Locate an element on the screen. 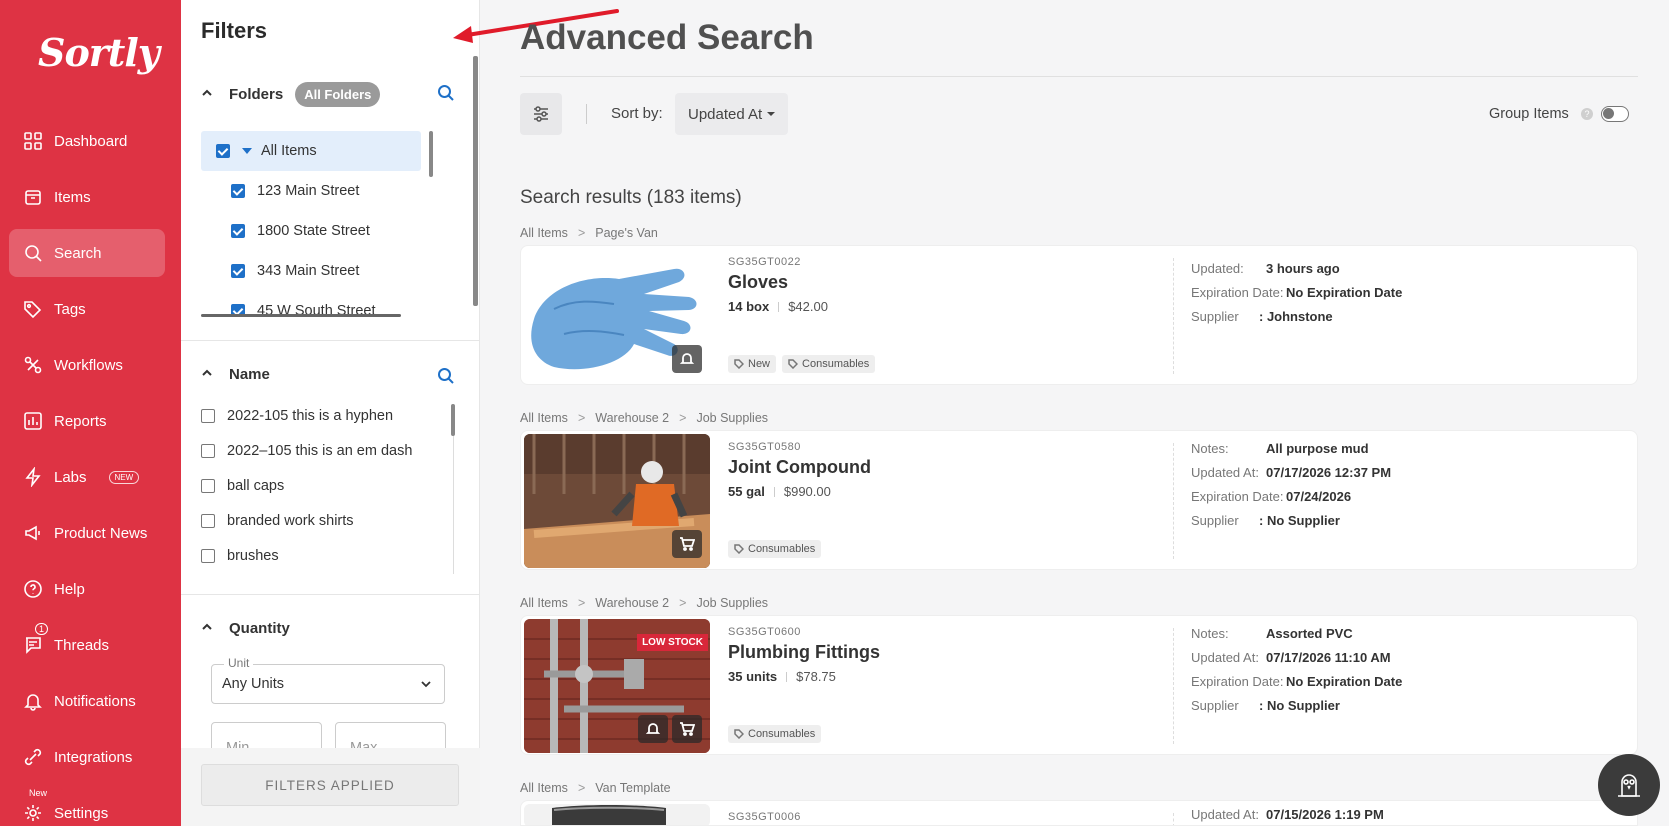  folder-list-scrollbar is located at coordinates (431, 154).